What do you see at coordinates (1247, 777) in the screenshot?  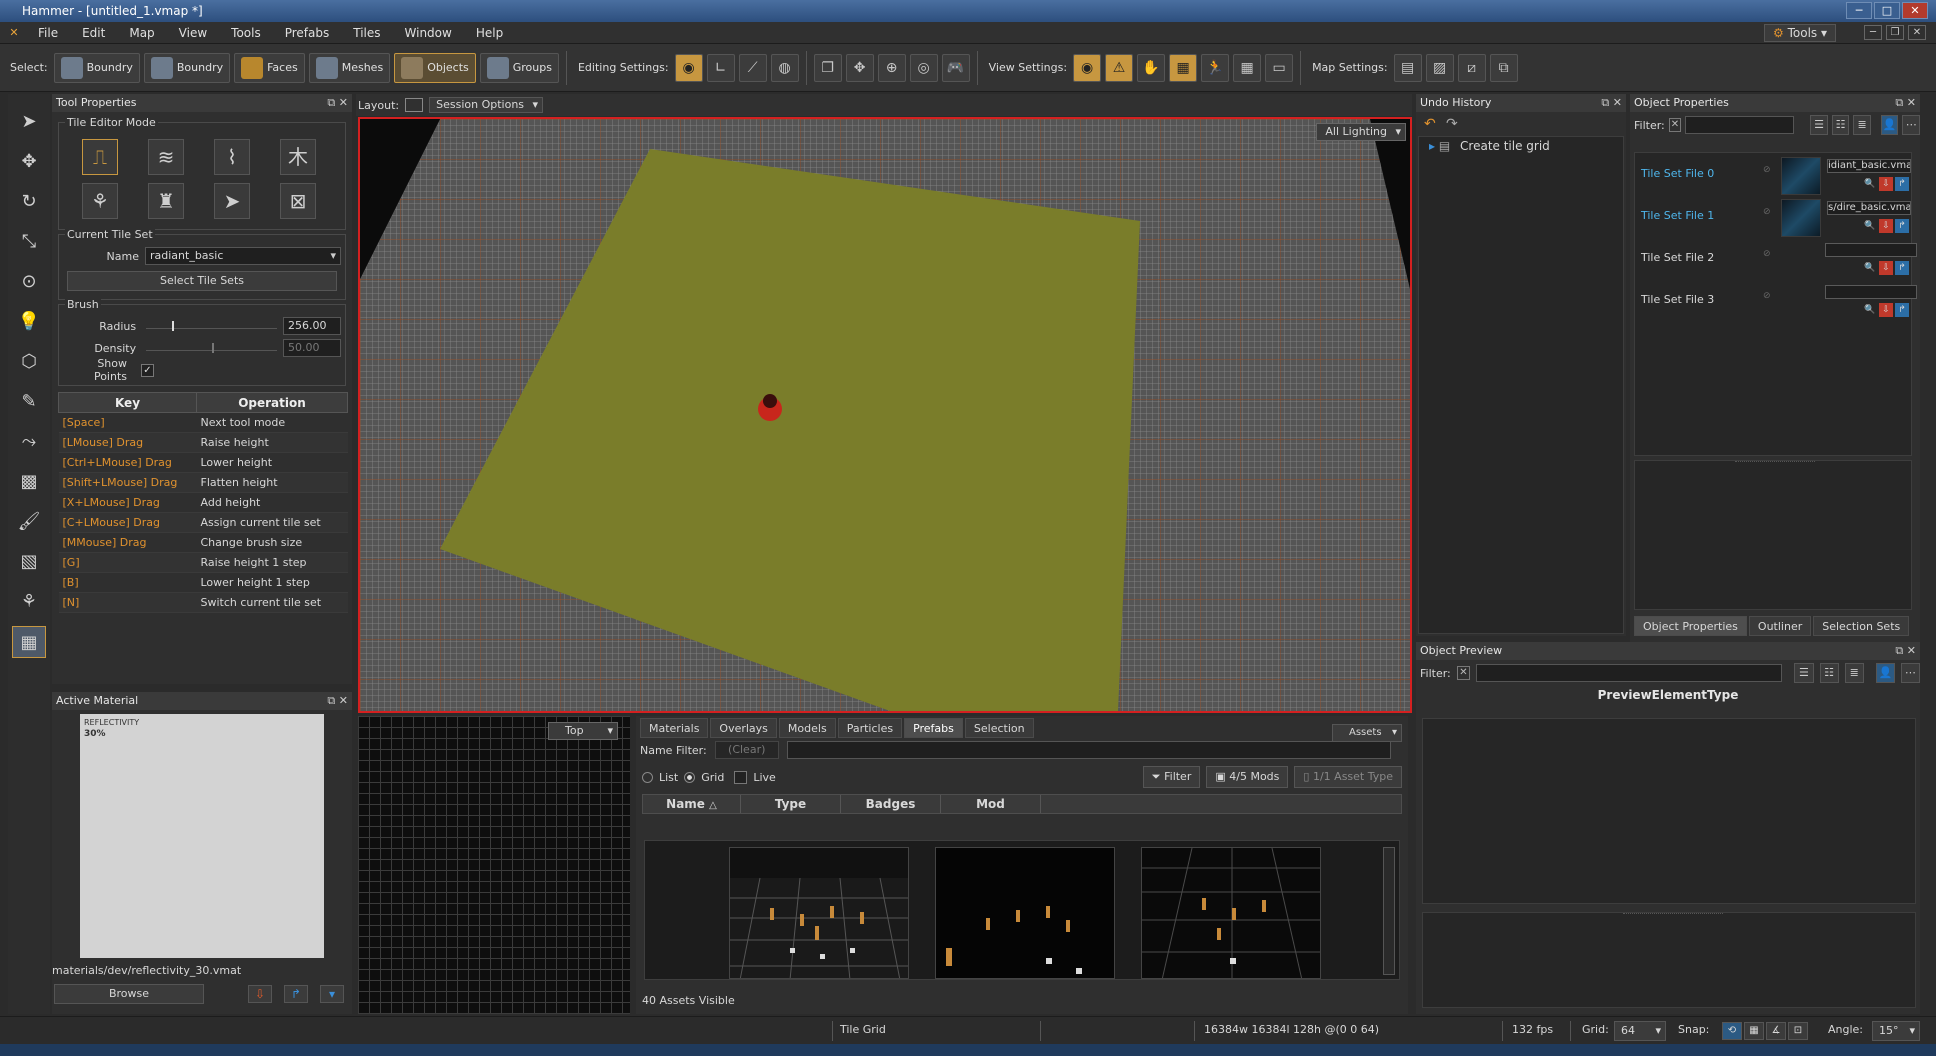 I see `mods-button: ▣ 4/5 Mods` at bounding box center [1247, 777].